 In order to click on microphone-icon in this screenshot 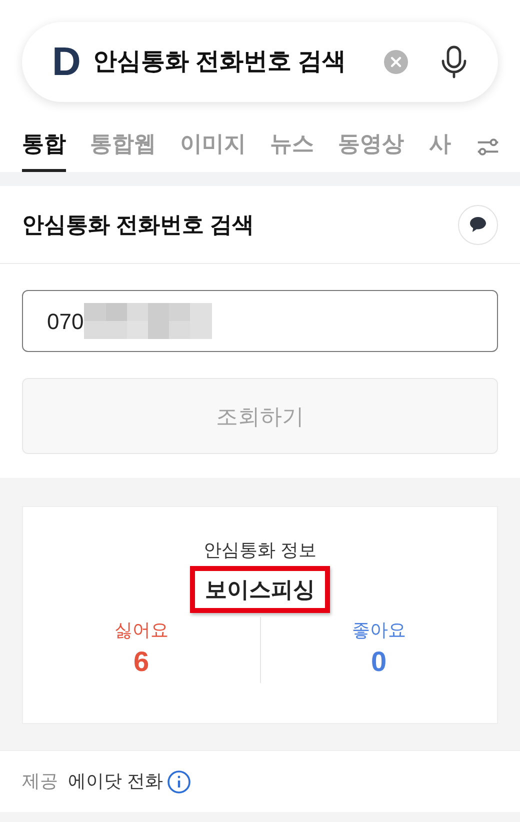, I will do `click(454, 62)`.